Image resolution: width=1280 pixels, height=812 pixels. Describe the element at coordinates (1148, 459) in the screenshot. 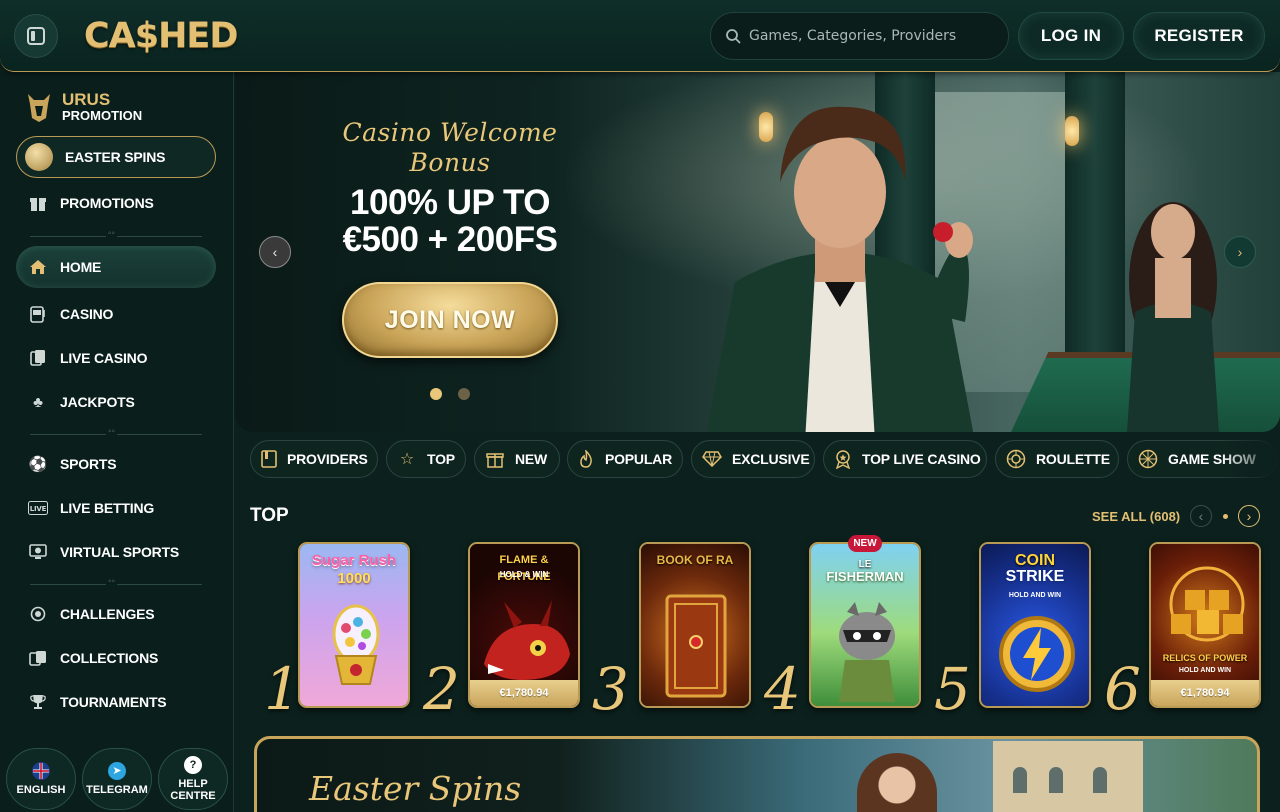

I see `game-show-icon` at that location.